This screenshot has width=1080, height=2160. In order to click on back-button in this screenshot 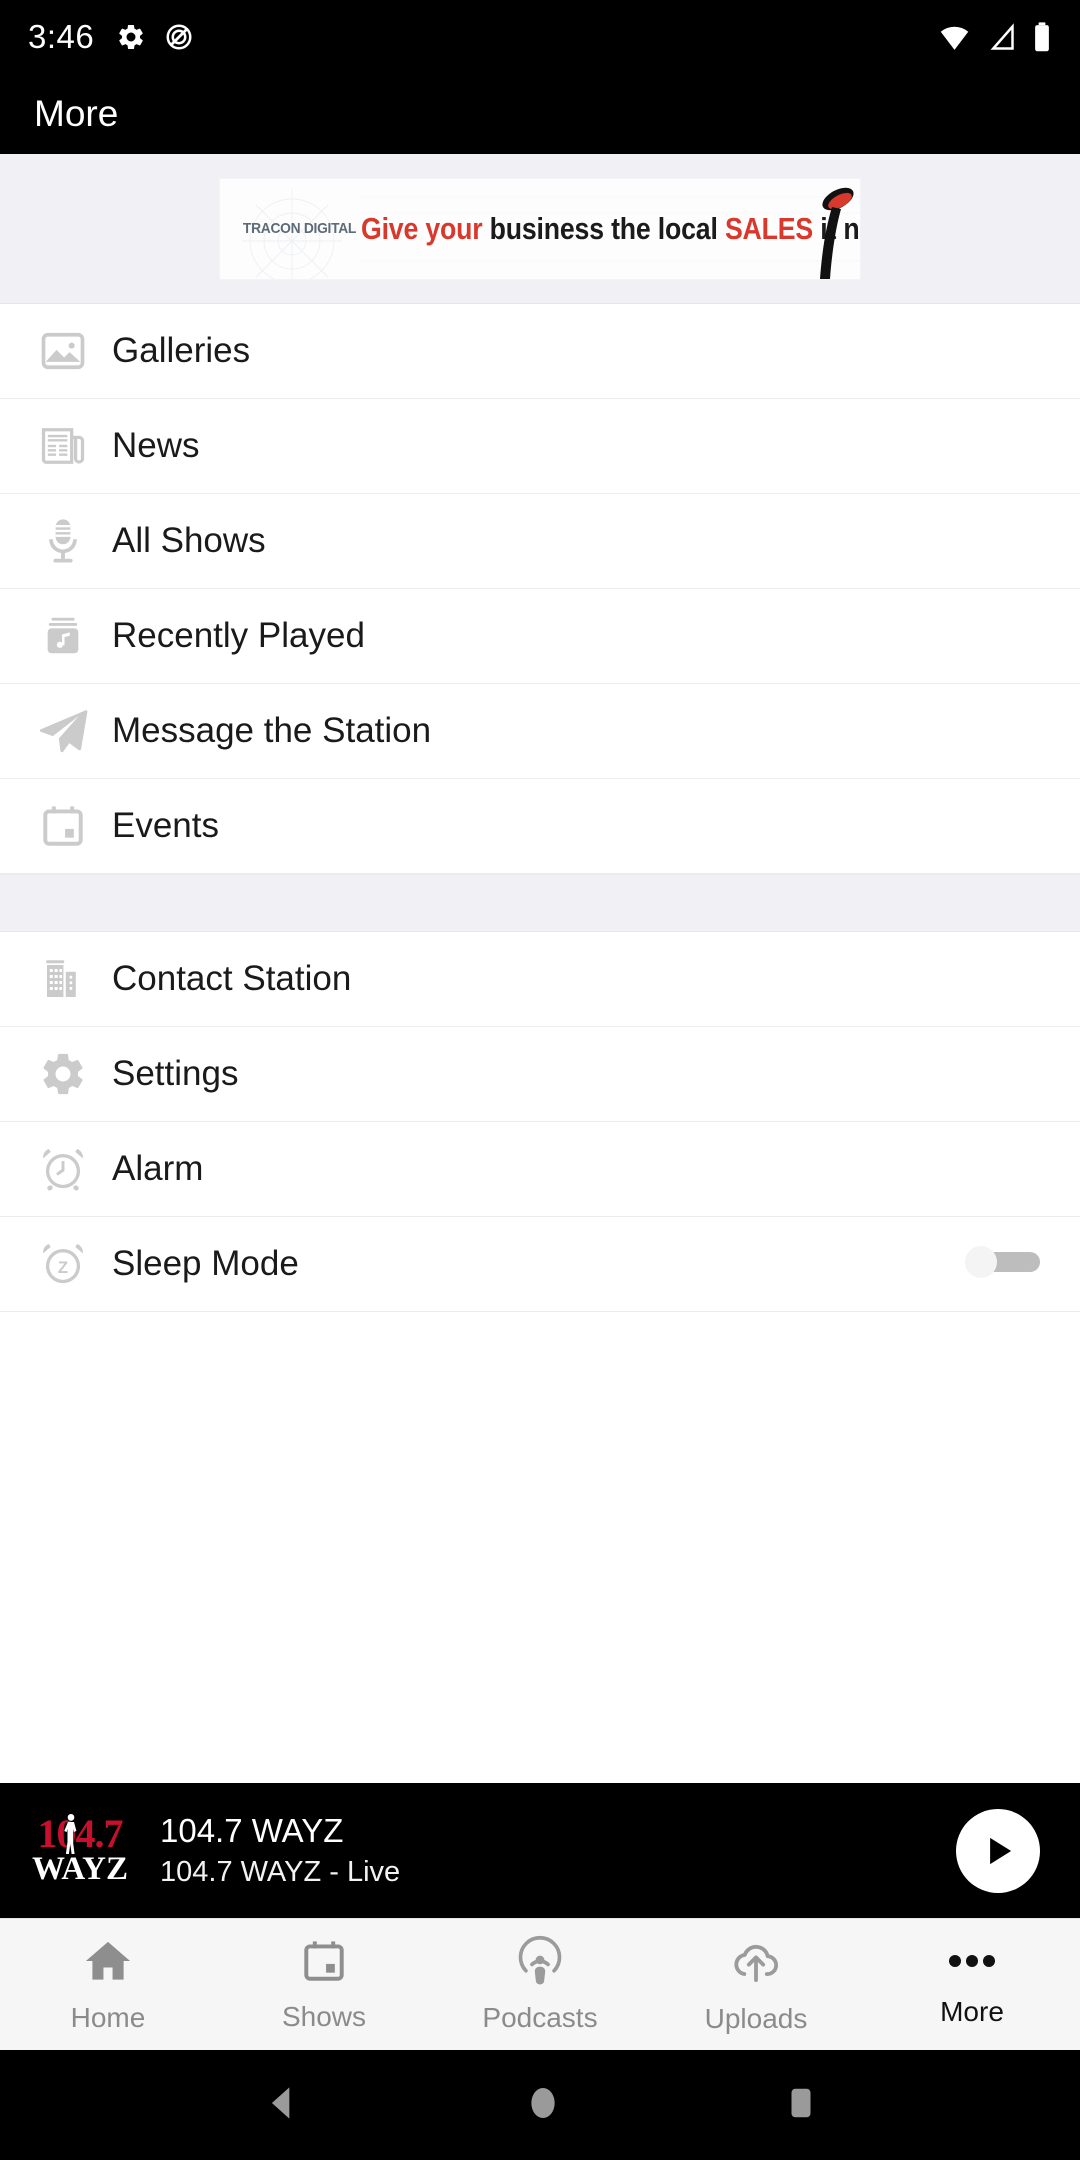, I will do `click(282, 2105)`.